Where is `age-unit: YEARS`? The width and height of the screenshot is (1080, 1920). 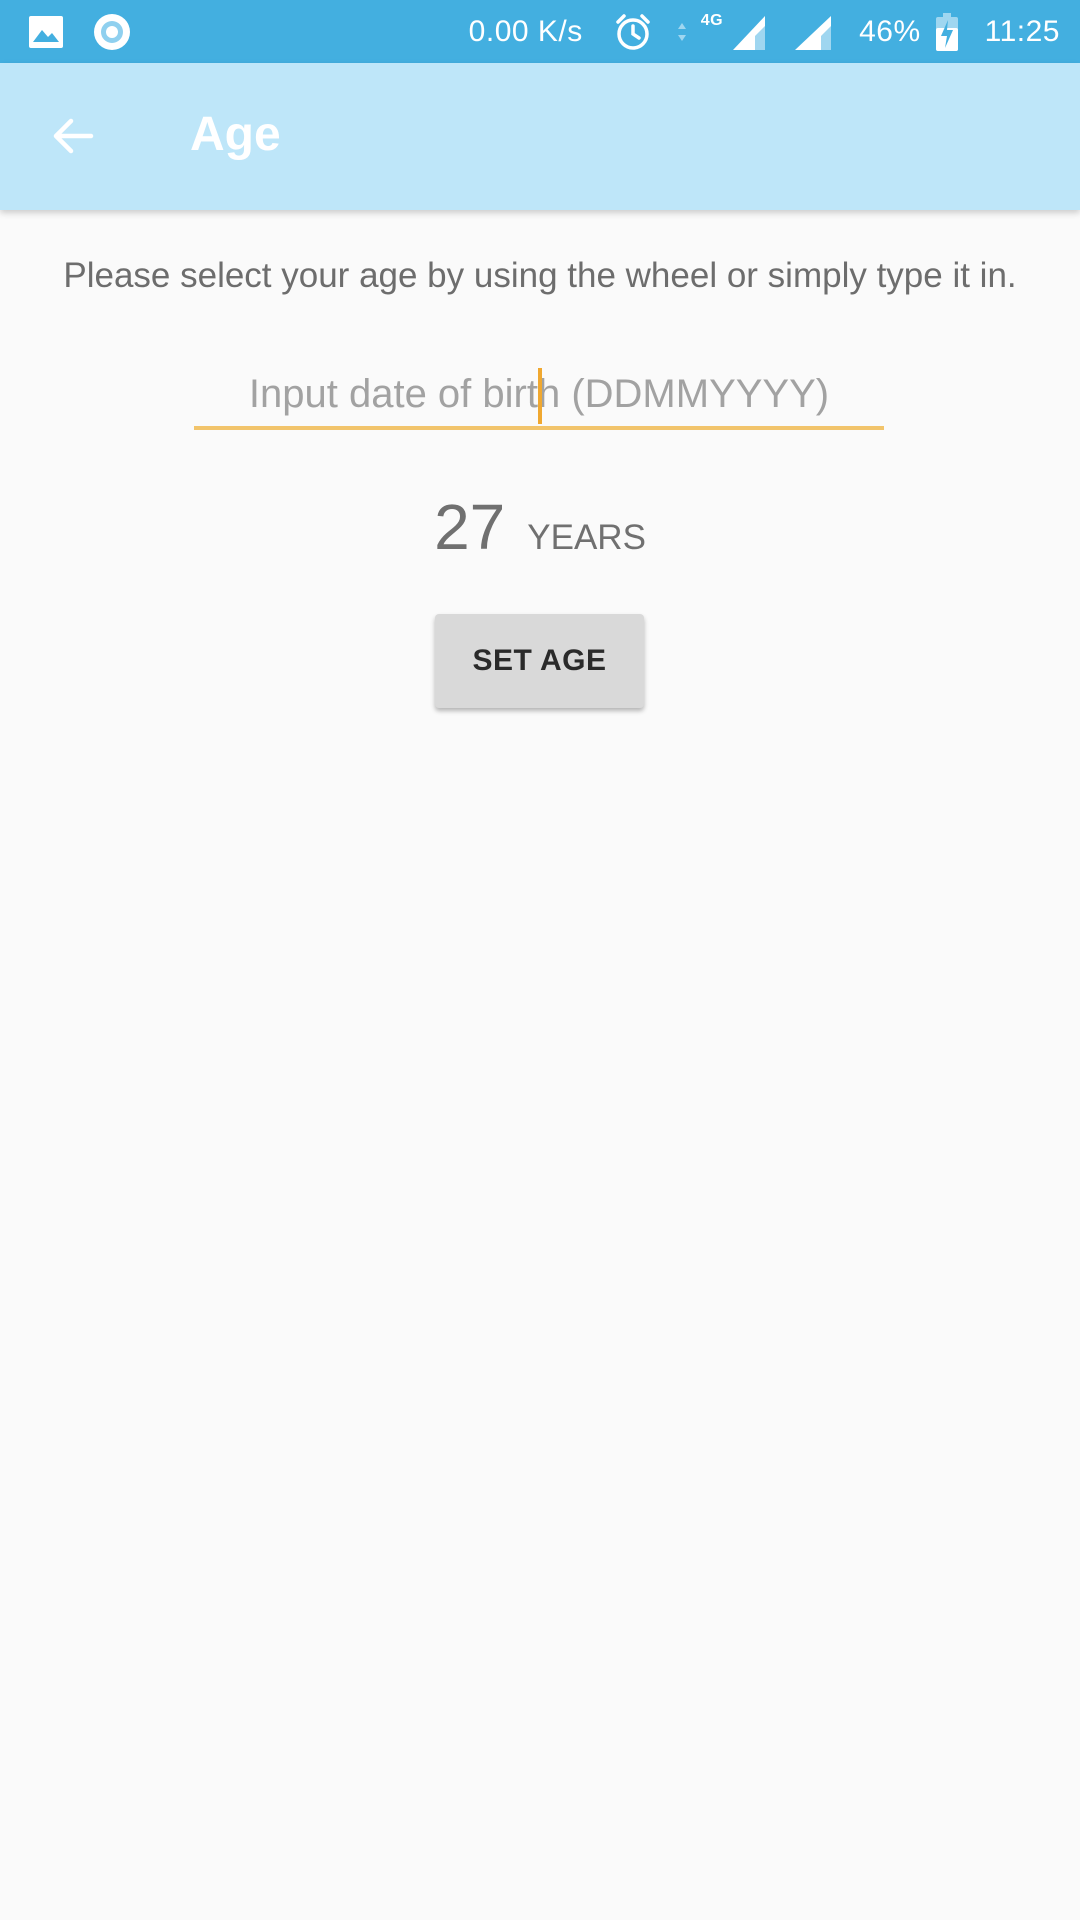 age-unit: YEARS is located at coordinates (586, 537).